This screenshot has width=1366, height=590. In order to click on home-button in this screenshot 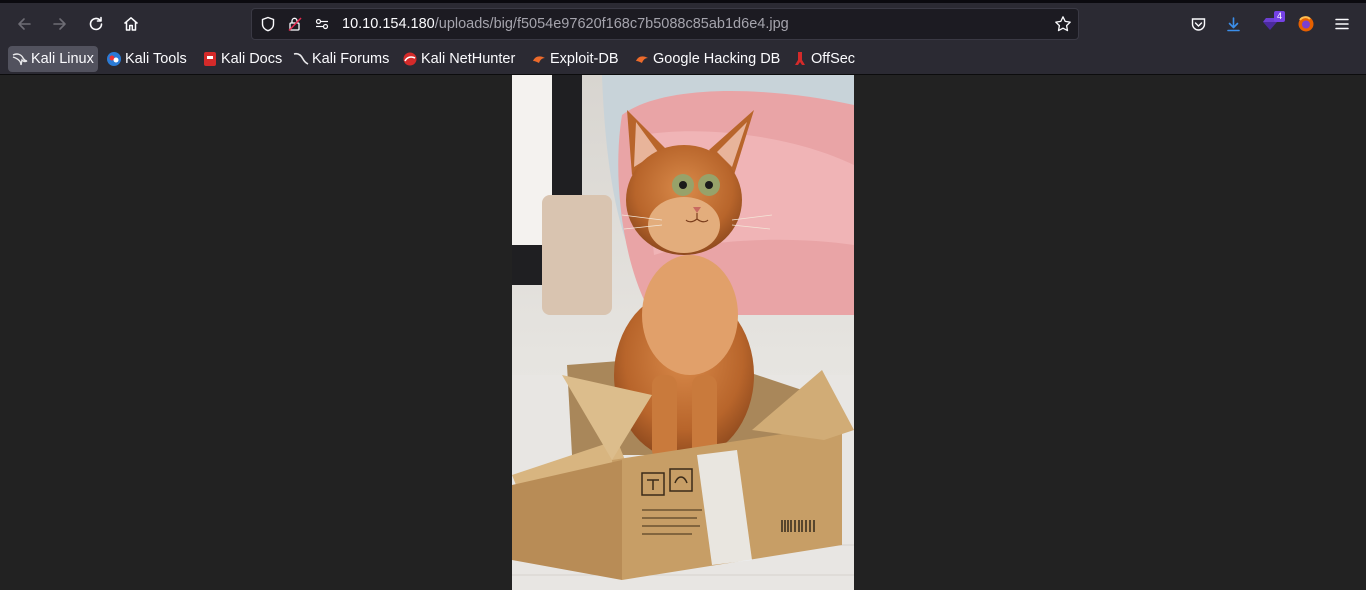, I will do `click(131, 24)`.